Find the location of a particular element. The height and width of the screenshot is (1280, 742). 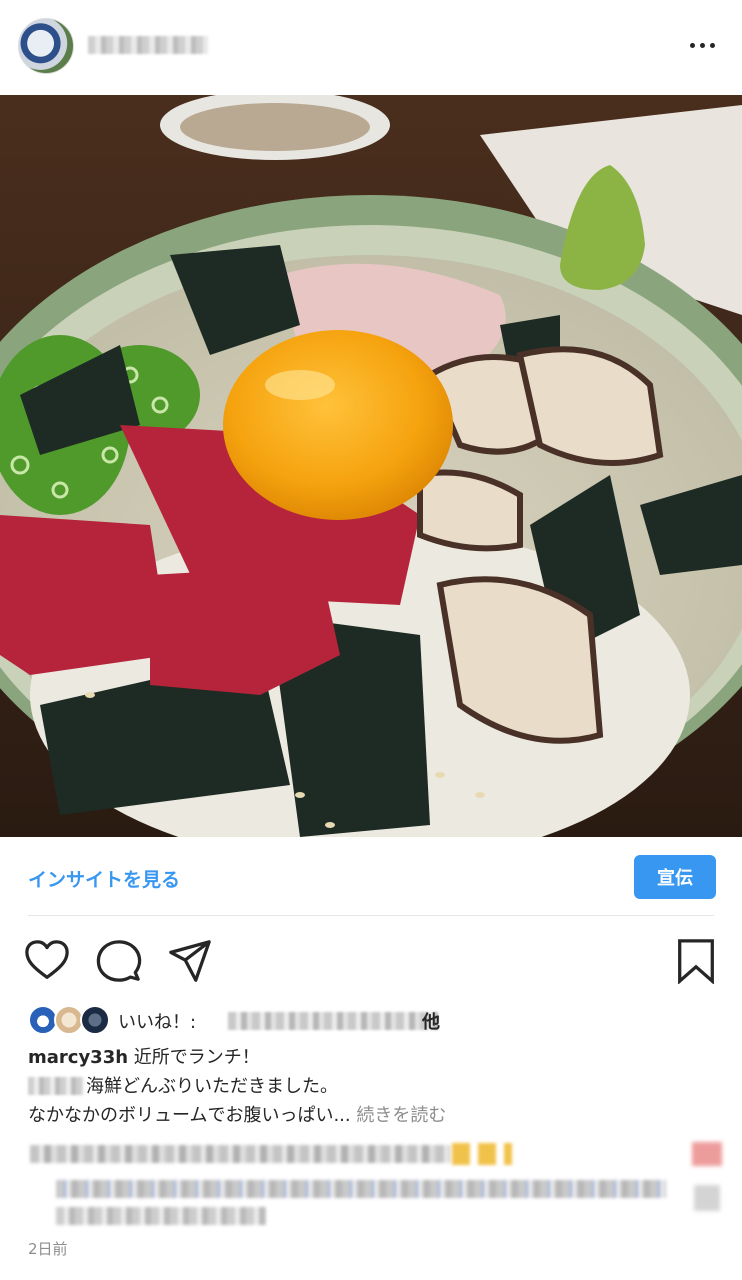

profile-avatar is located at coordinates (46, 46).